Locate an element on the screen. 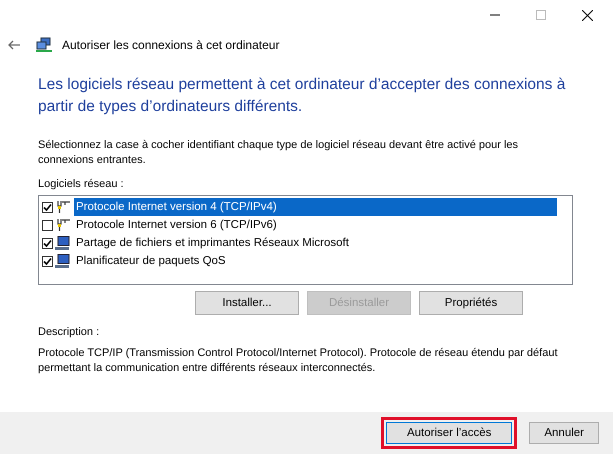  description-label: Description : is located at coordinates (69, 332).